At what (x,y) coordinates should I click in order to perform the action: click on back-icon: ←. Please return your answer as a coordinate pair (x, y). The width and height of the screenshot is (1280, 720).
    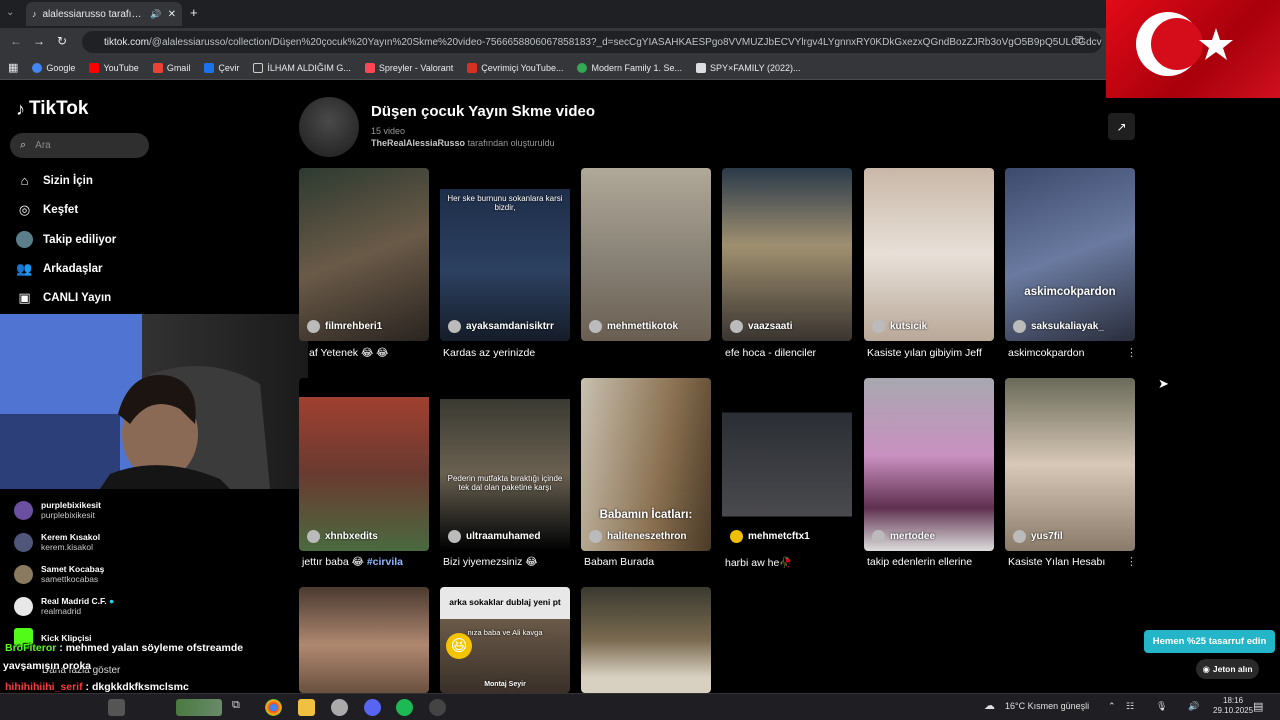
    Looking at the image, I should click on (16, 41).